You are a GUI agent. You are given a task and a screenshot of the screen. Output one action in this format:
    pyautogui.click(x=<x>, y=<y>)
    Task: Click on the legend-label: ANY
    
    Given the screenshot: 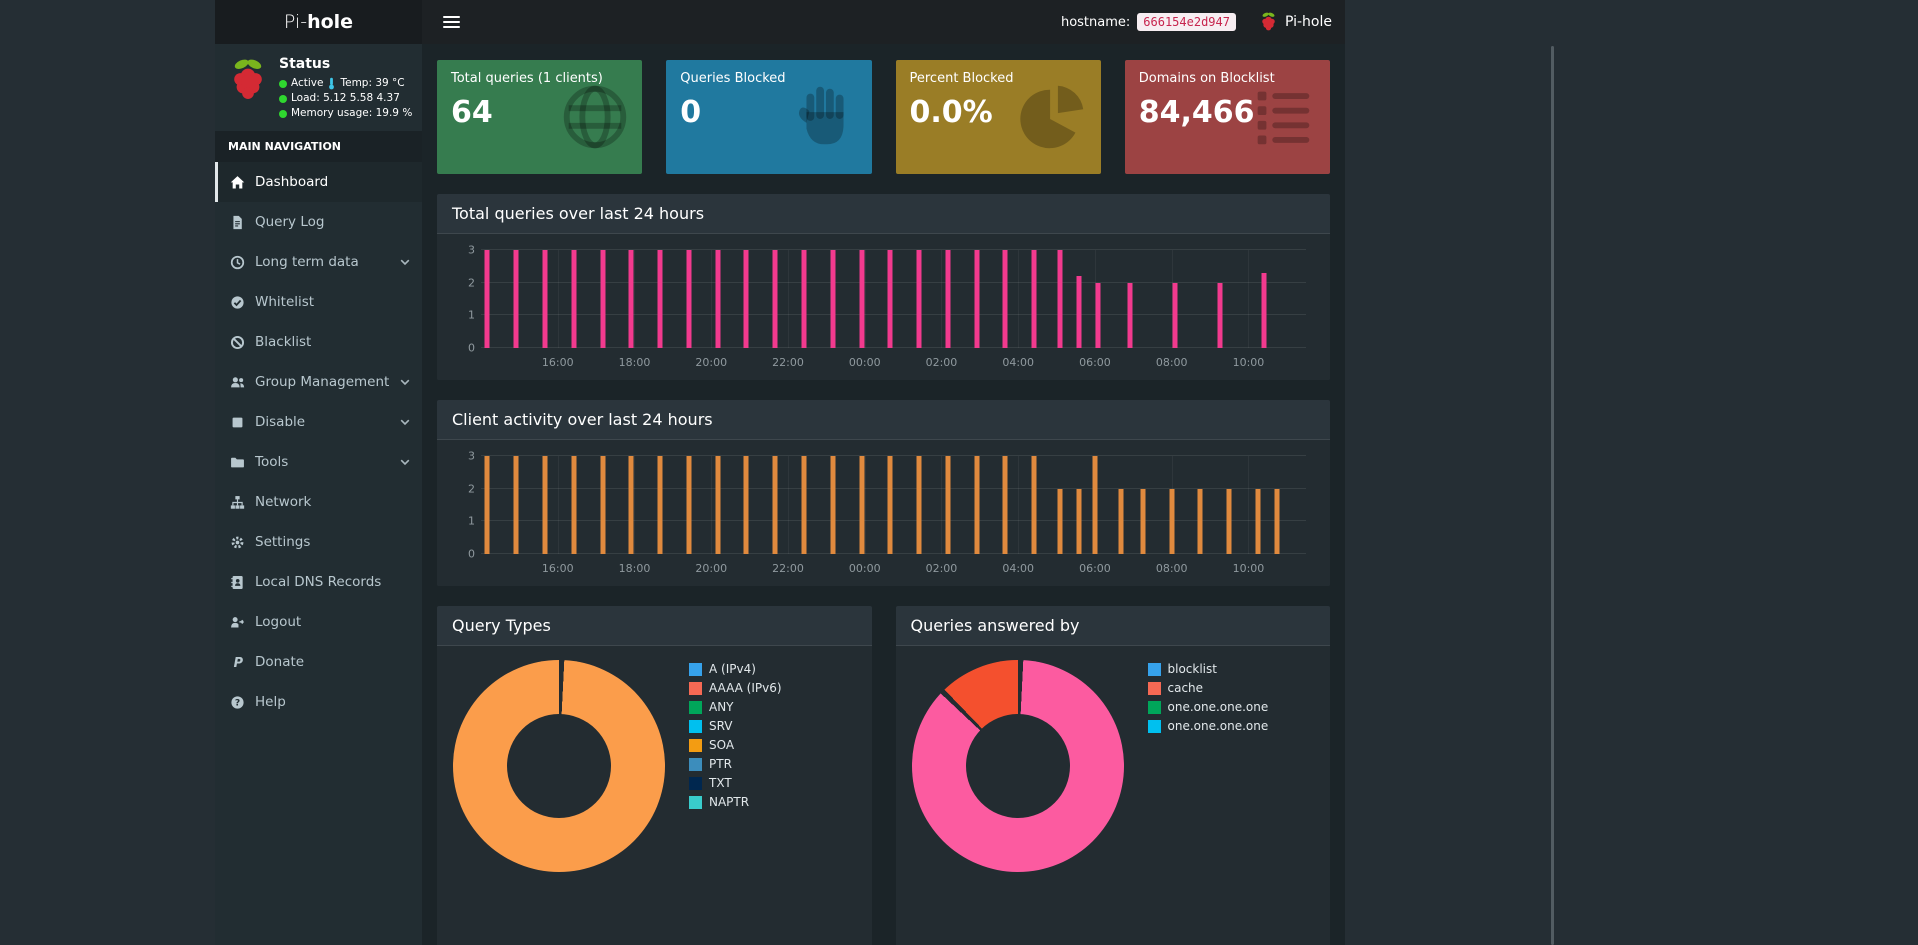 What is the action you would take?
    pyautogui.click(x=721, y=707)
    